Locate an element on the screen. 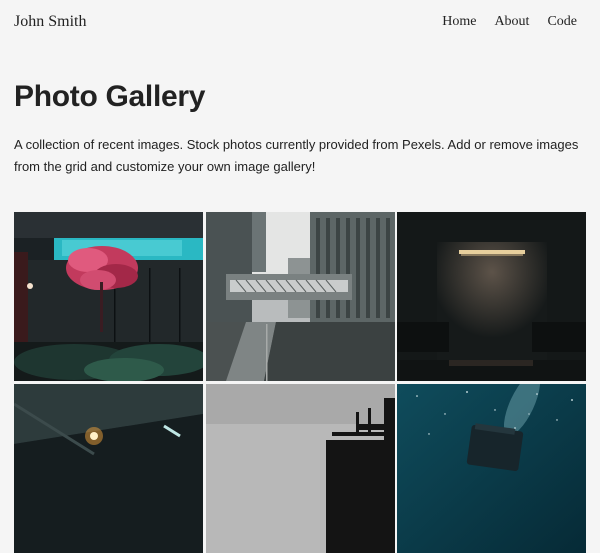 The height and width of the screenshot is (553, 600). brand-link: John Smith is located at coordinates (50, 22).